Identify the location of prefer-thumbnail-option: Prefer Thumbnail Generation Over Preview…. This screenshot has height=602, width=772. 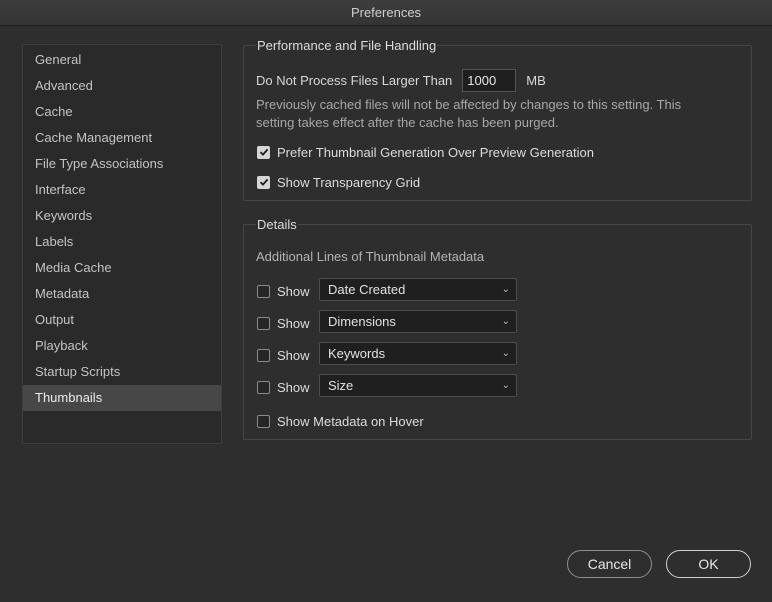
(425, 152).